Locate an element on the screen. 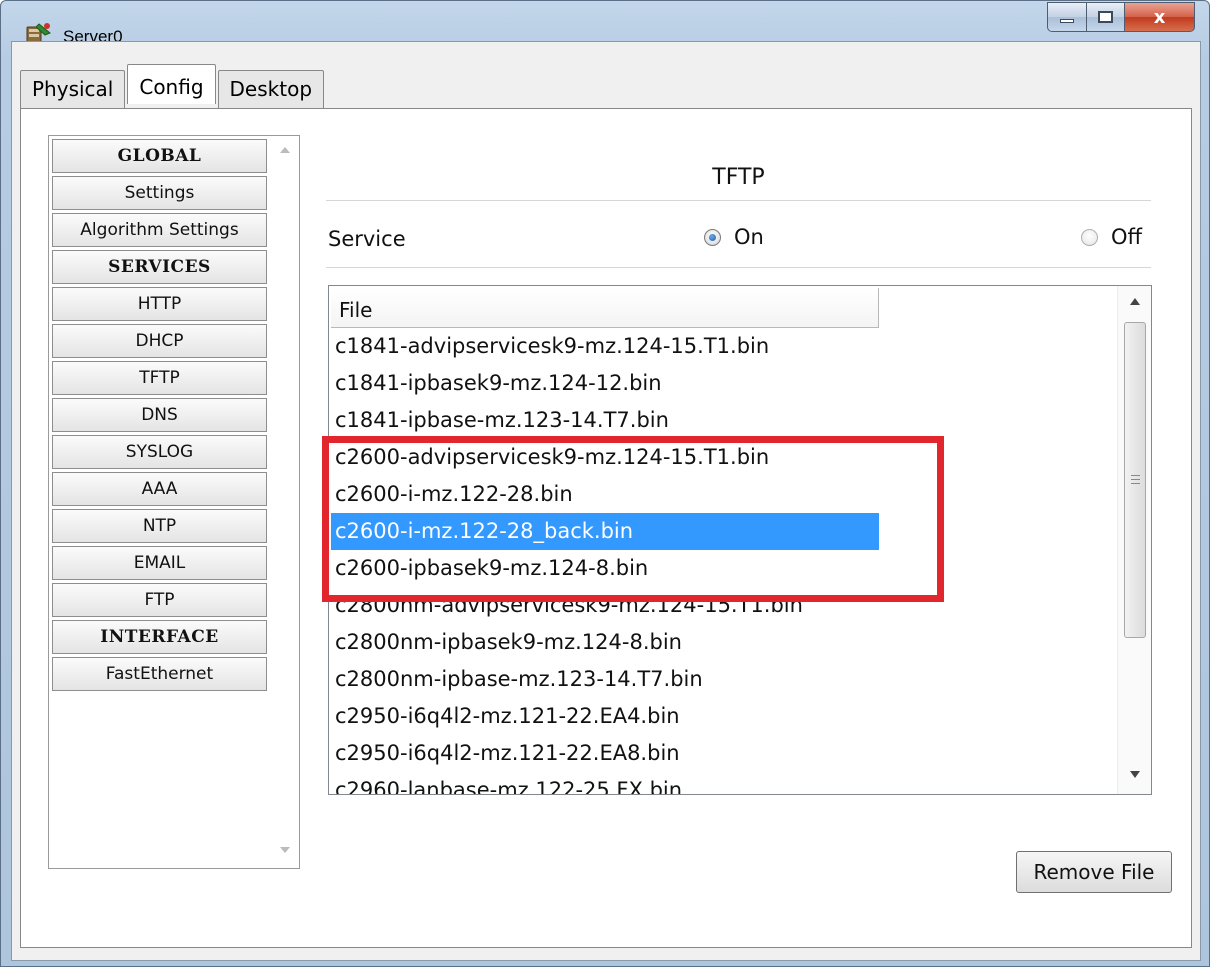 The height and width of the screenshot is (967, 1210). annotation-highlight-box is located at coordinates (633, 519).